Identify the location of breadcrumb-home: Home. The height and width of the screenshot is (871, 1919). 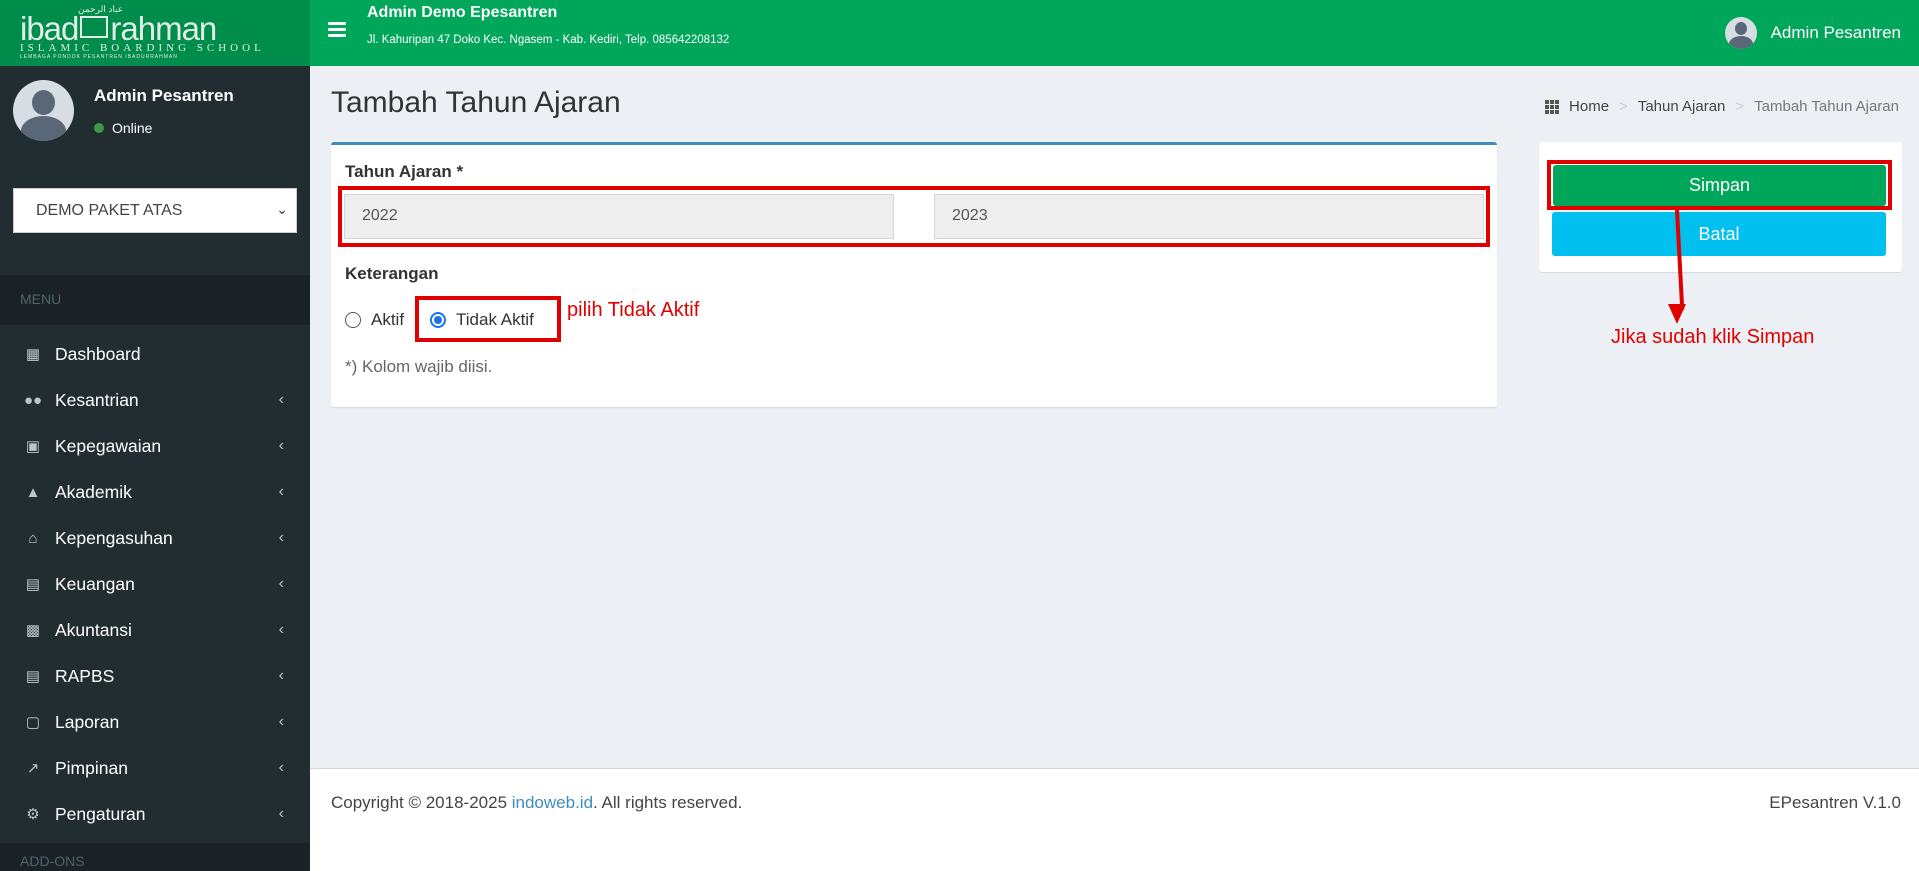
(1589, 106).